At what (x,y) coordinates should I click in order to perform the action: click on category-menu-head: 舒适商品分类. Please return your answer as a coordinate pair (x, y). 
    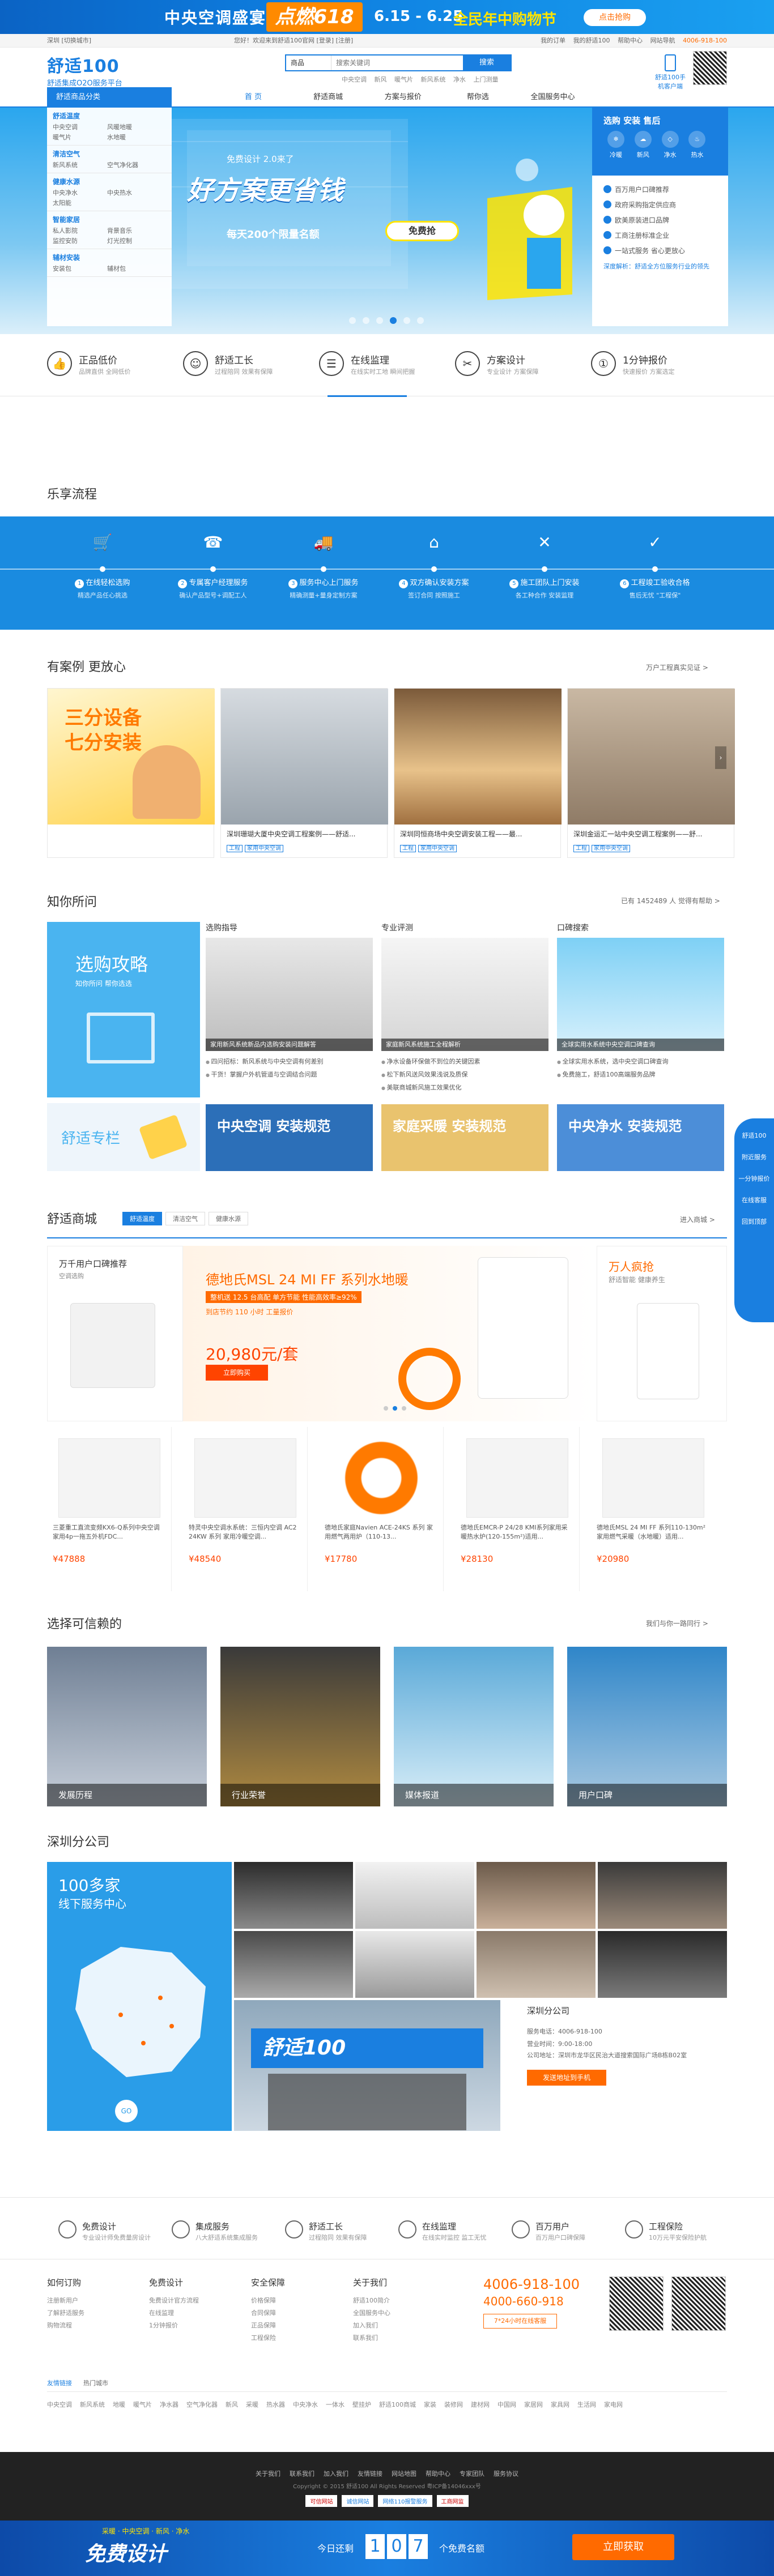
    Looking at the image, I should click on (109, 98).